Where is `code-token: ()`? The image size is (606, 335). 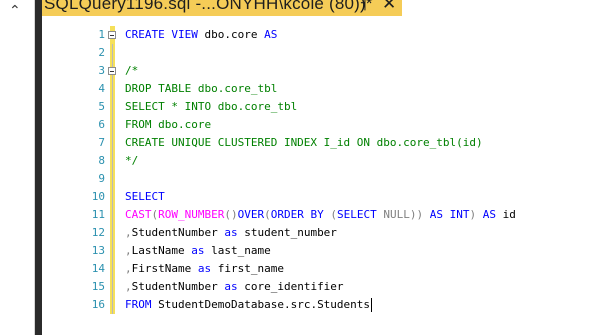
code-token: () is located at coordinates (231, 214).